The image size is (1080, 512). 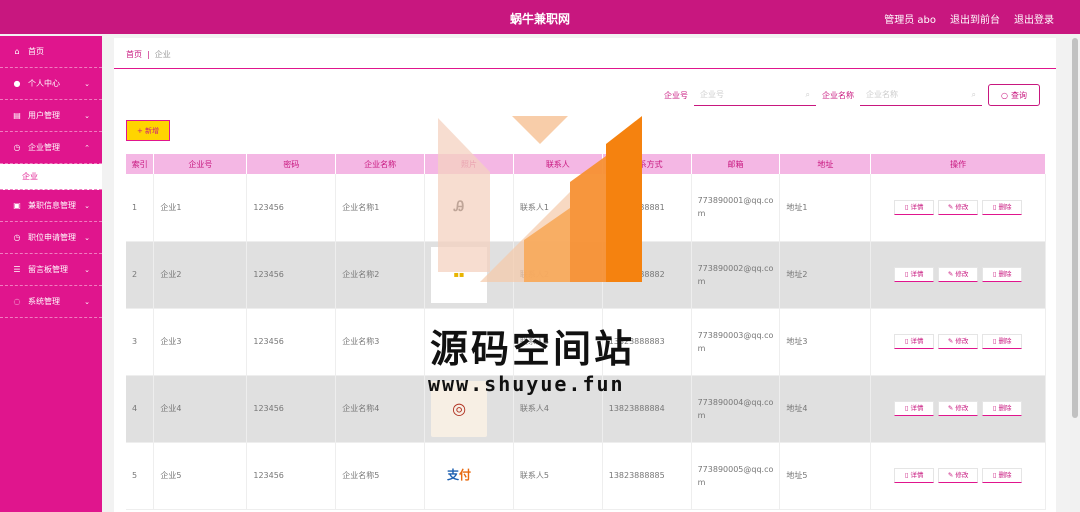 I want to click on company-no-placeholder: 企业号, so click(x=712, y=94).